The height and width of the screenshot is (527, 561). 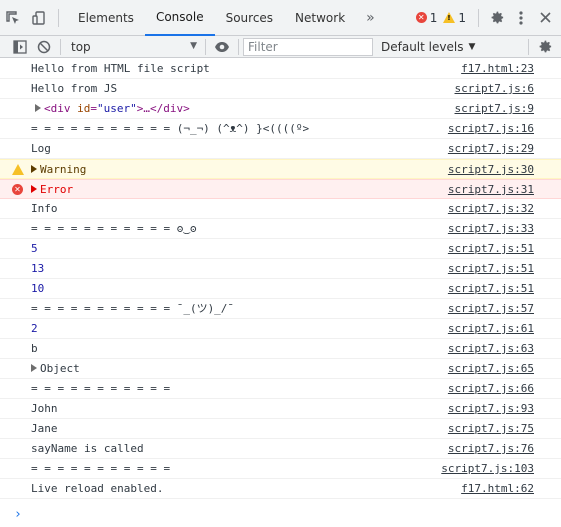 I want to click on execution-context-select: top ▼, so click(x=133, y=47).